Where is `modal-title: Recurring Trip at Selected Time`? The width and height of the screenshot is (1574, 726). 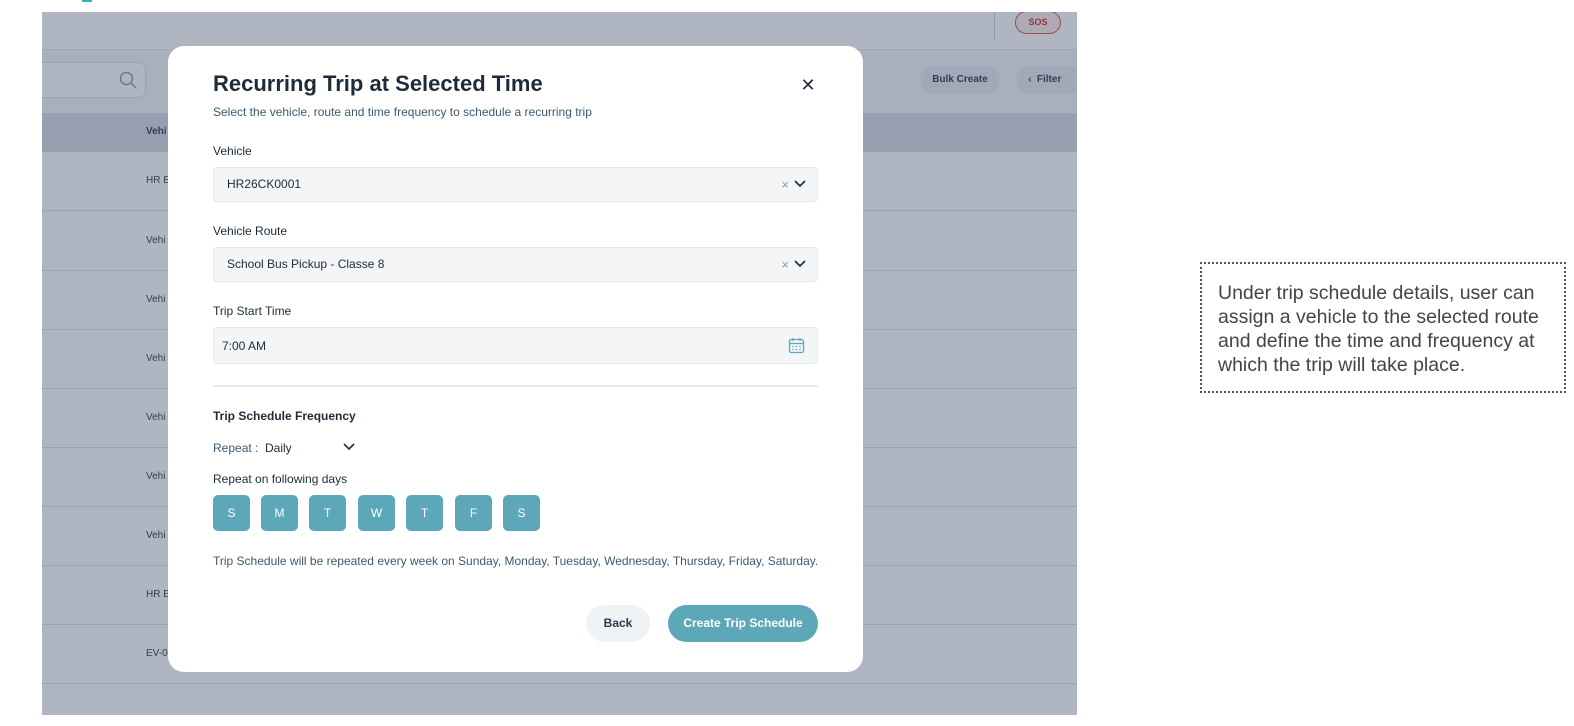 modal-title: Recurring Trip at Selected Time is located at coordinates (378, 83).